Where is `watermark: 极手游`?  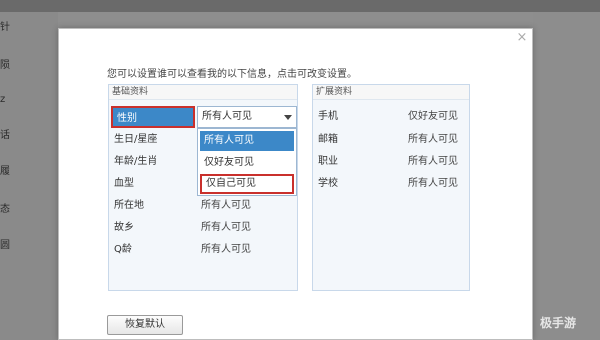
watermark: 极手游 is located at coordinates (558, 323).